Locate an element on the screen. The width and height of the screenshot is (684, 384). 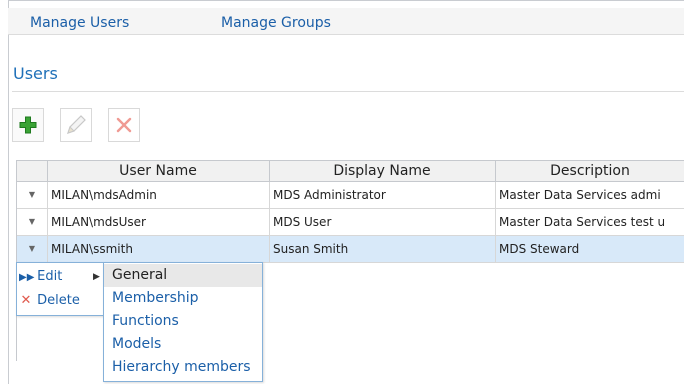
cell-user-name: MILAN\mdsAdmin is located at coordinates (158, 195).